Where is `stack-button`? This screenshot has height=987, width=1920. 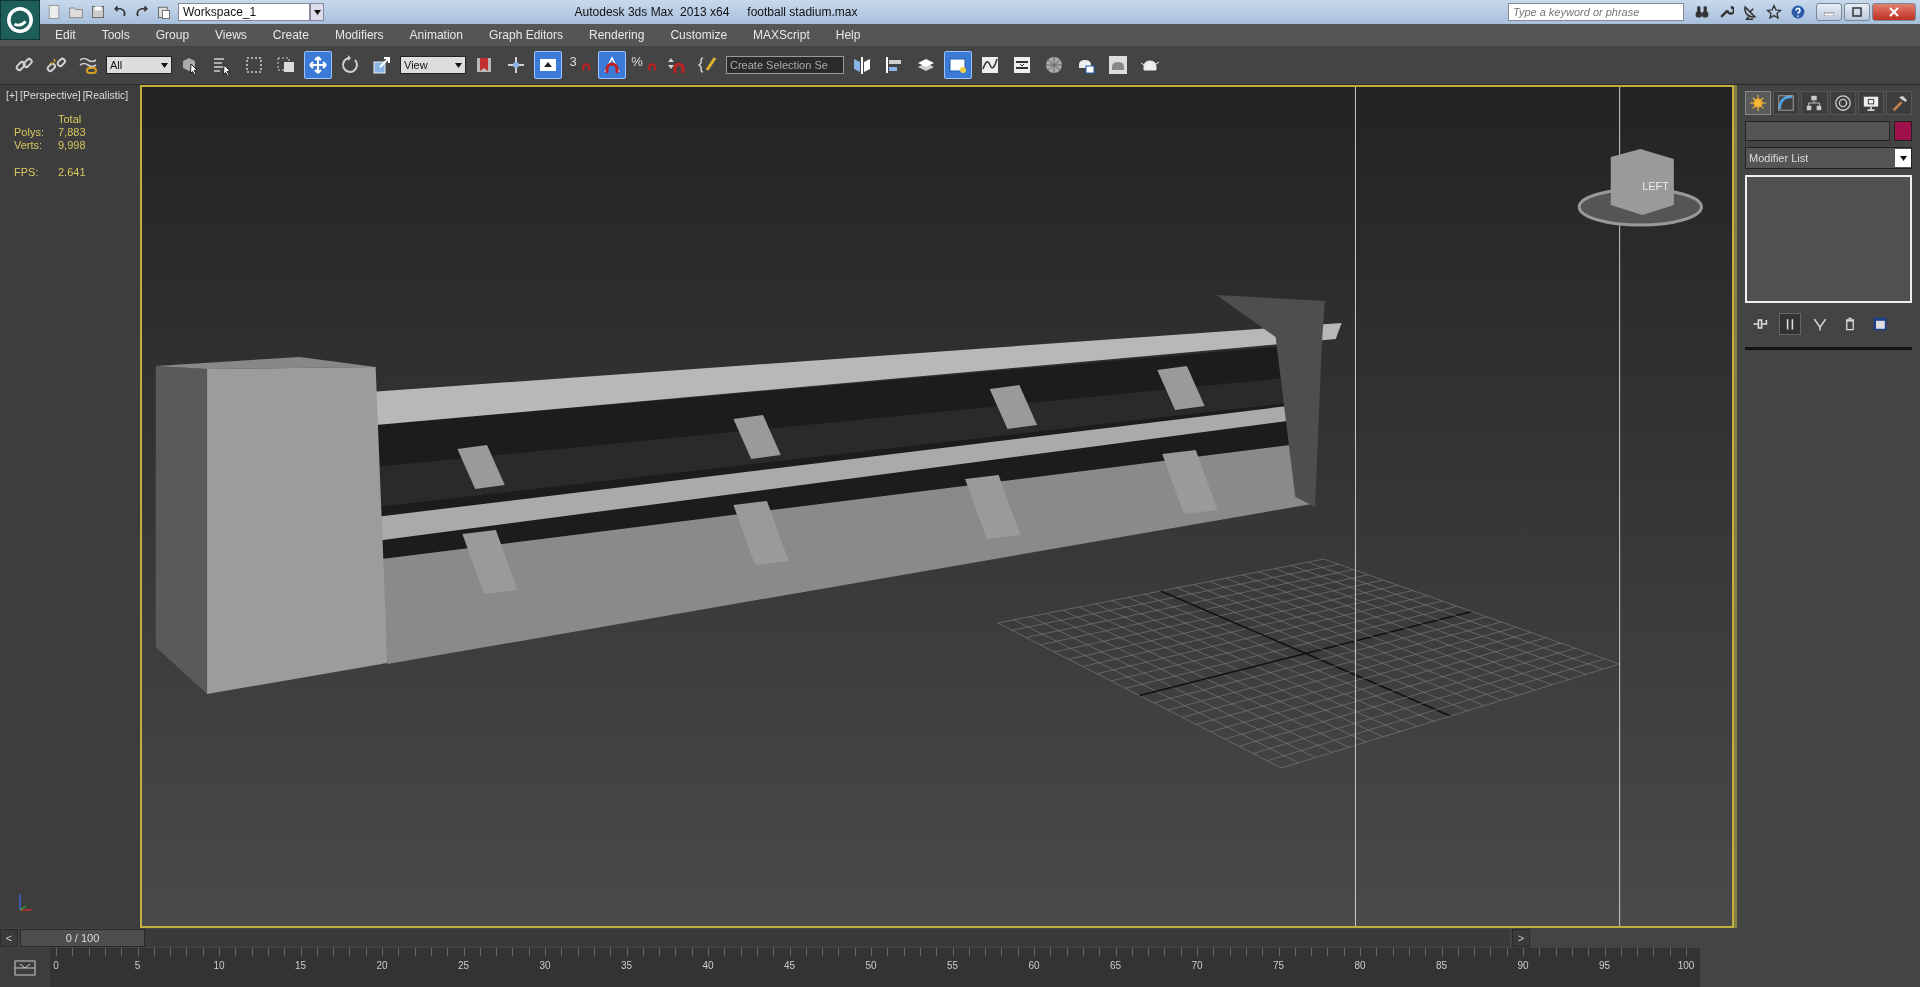
stack-button is located at coordinates (1790, 324).